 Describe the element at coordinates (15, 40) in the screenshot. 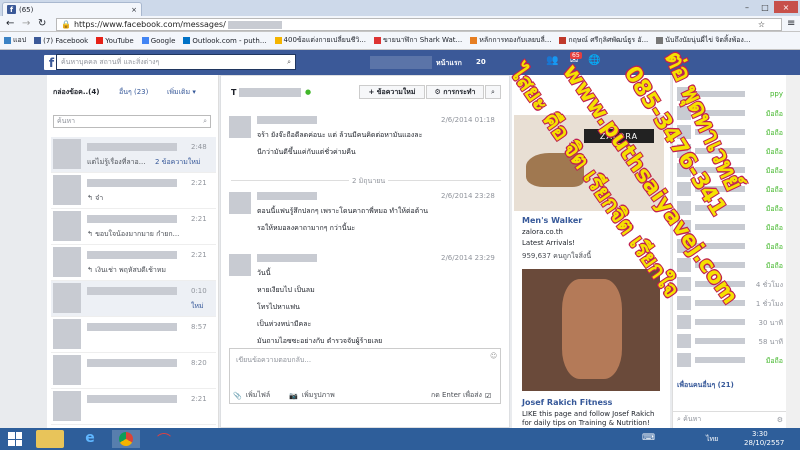

I see `bookmark-item: แอป` at that location.